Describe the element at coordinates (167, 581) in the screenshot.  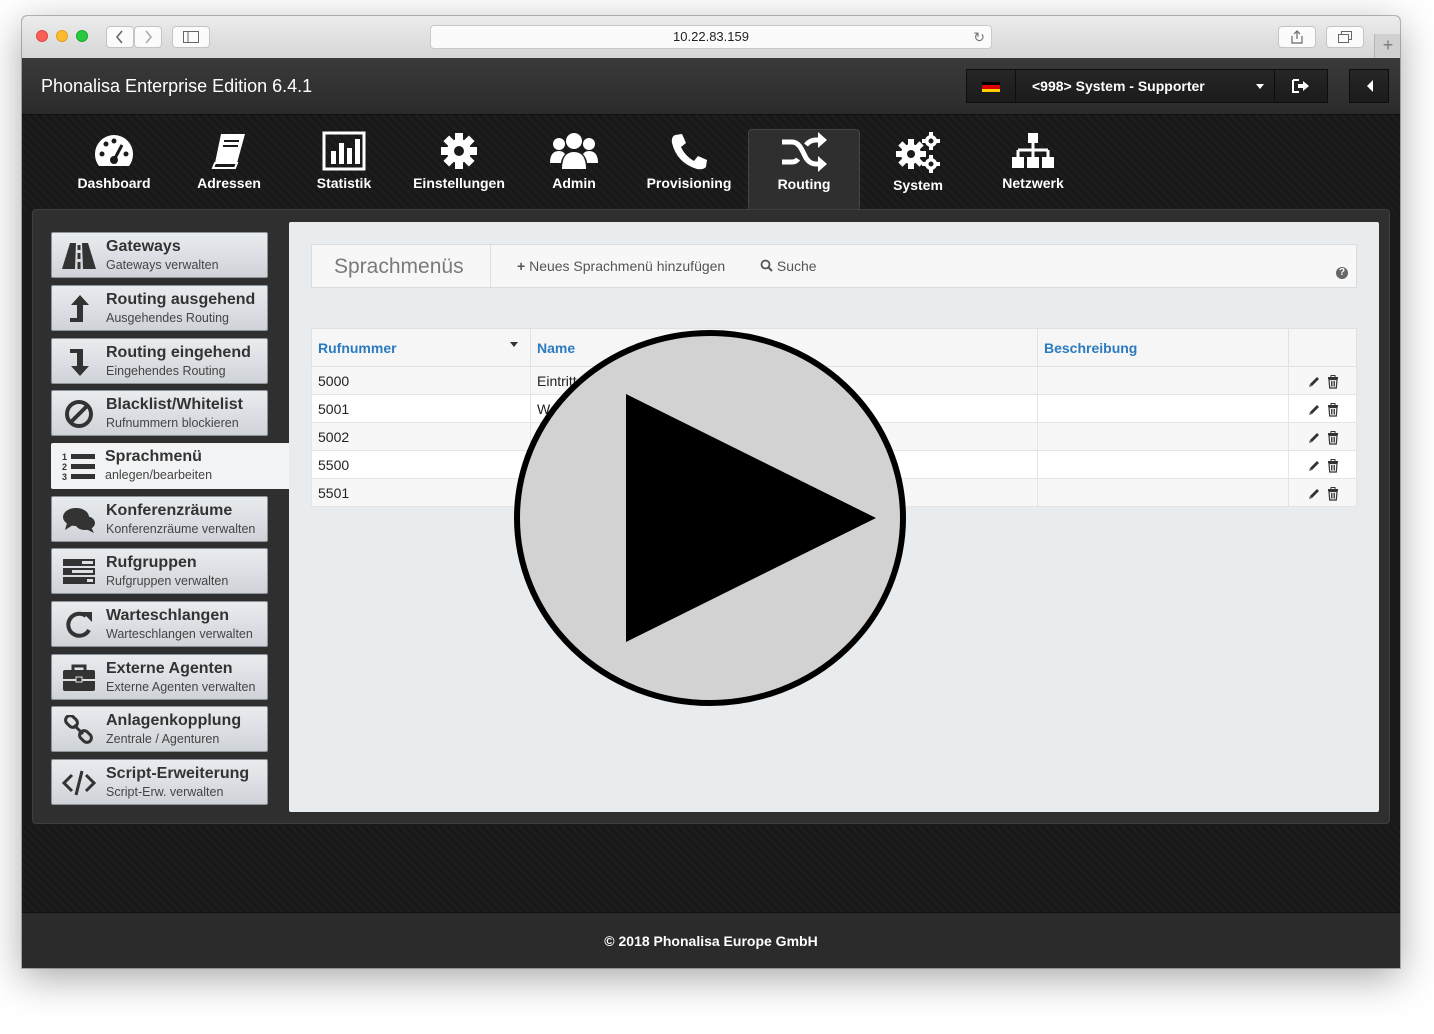
I see `sidebar-item-subtitle: Rufgruppen verwalten` at that location.